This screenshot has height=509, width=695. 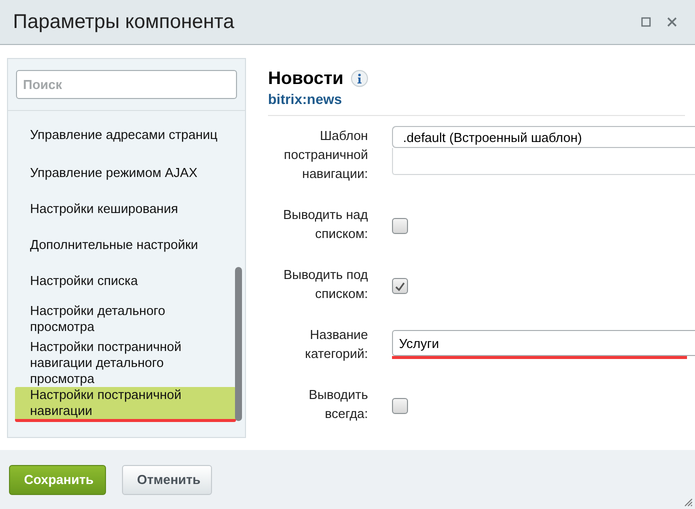 I want to click on check-icon, so click(x=400, y=286).